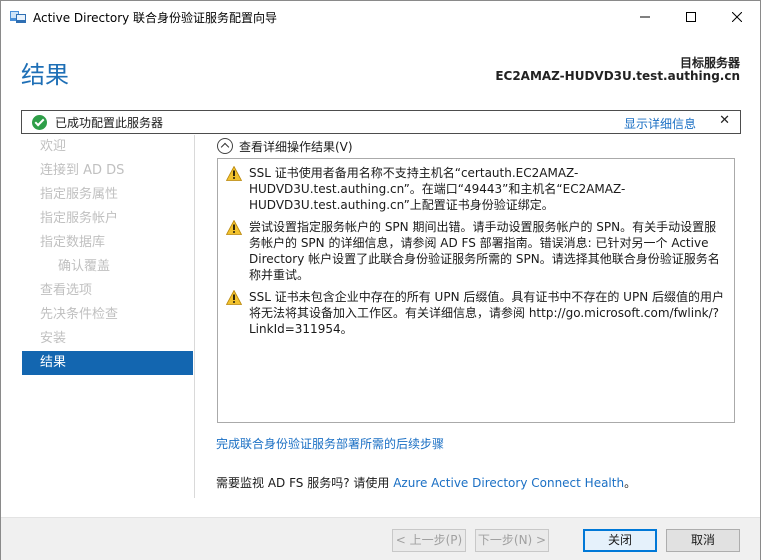 The height and width of the screenshot is (560, 761). I want to click on wizard-footer: < 上一步(P) 下一步(N) > 关闭 取消, so click(380, 538).